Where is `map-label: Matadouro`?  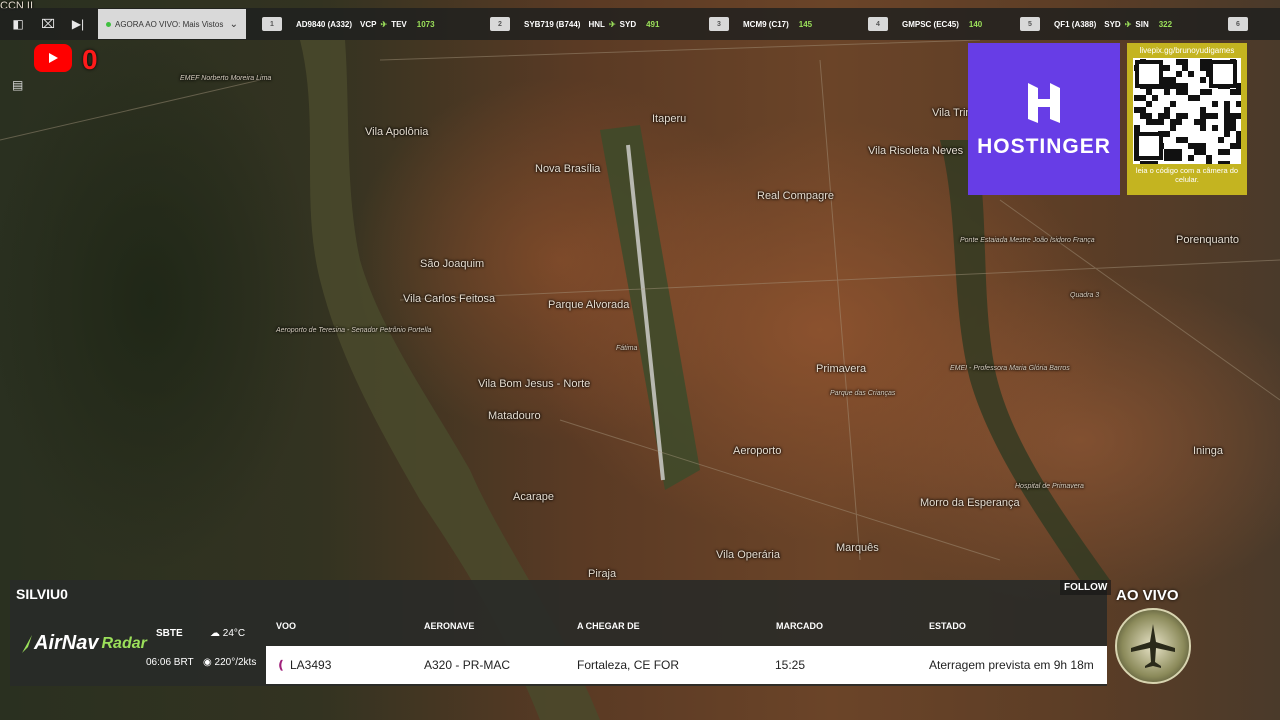 map-label: Matadouro is located at coordinates (514, 416).